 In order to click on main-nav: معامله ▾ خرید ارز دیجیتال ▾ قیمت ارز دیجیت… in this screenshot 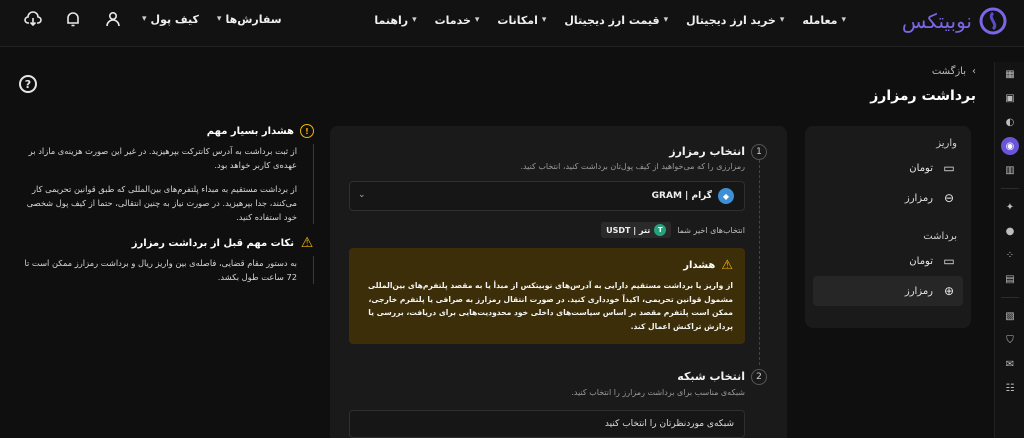, I will do `click(610, 20)`.